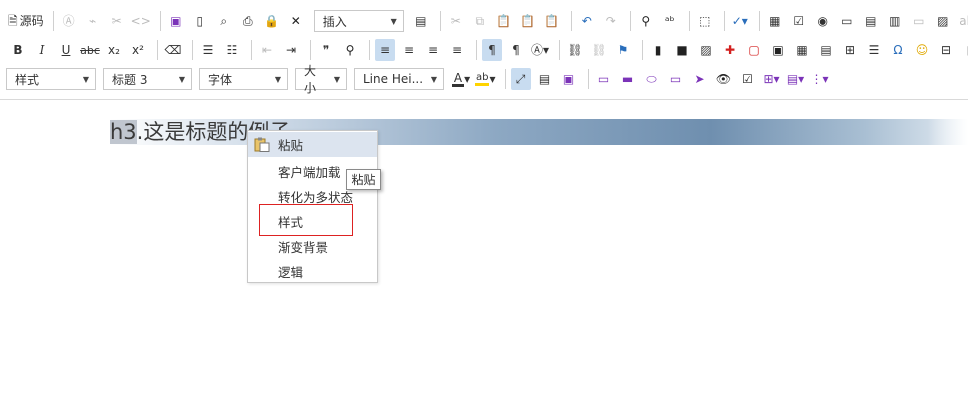 The image size is (968, 407). I want to click on frame-icon: ▭, so click(604, 79).